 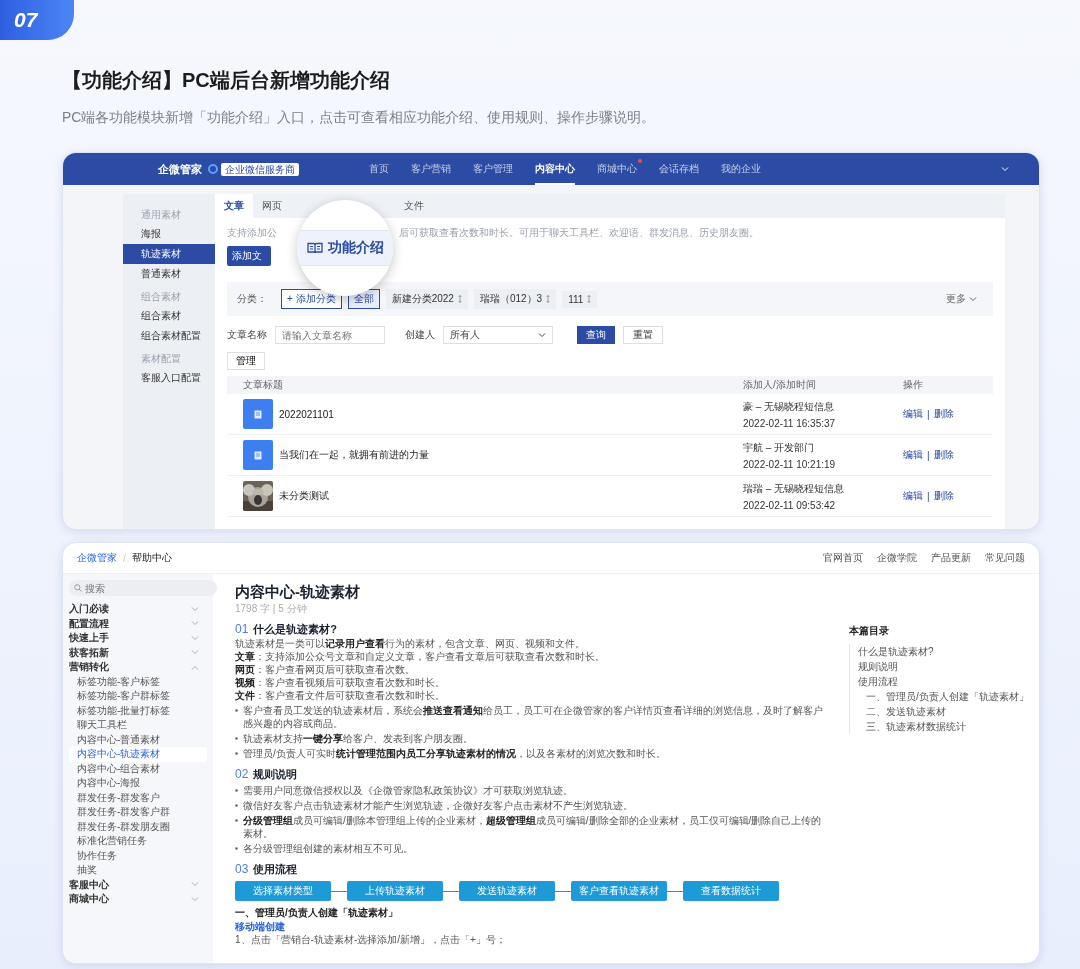 What do you see at coordinates (878, 681) in the screenshot?
I see `toc-link: 使用流程` at bounding box center [878, 681].